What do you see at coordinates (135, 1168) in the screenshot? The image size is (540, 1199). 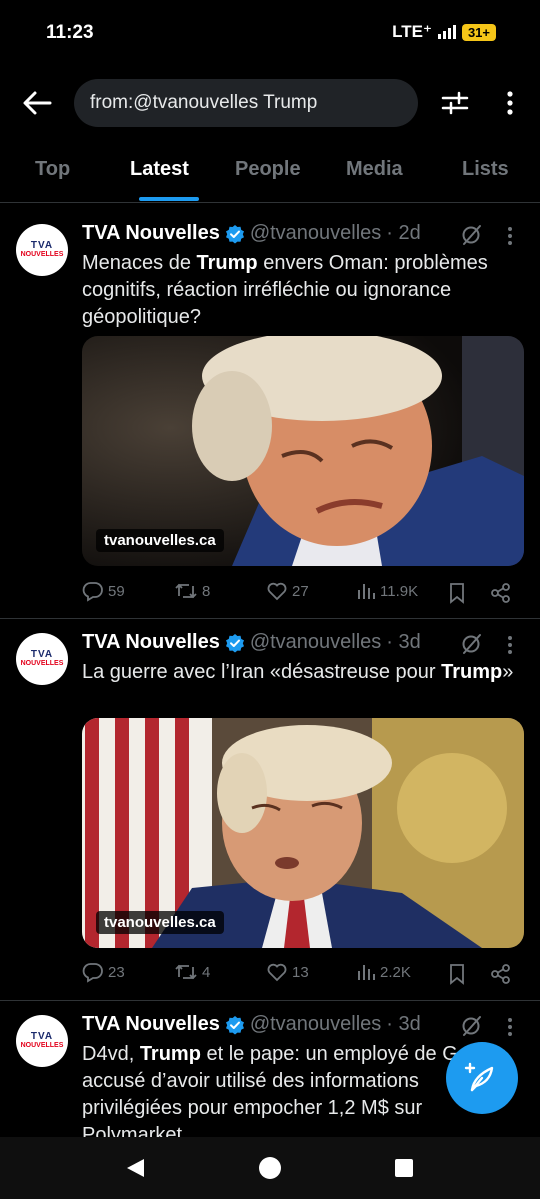 I see `nav-back-icon` at bounding box center [135, 1168].